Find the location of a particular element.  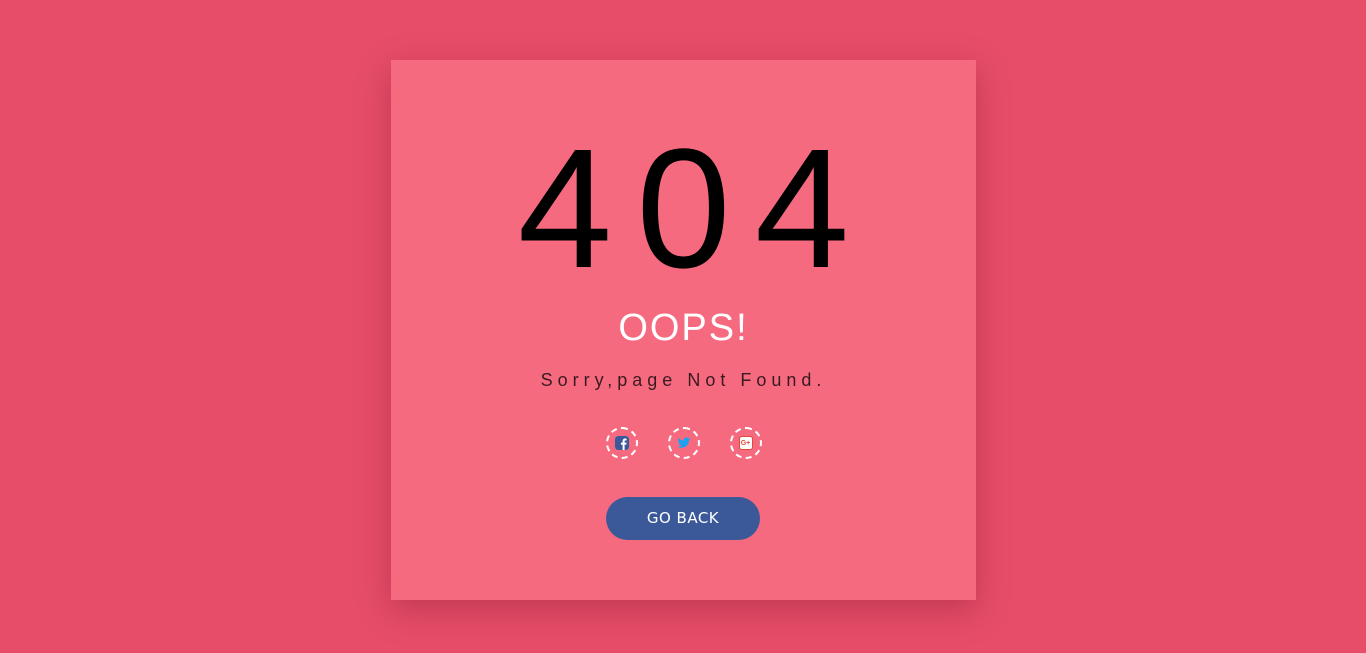

facebook-icon is located at coordinates (621, 443).